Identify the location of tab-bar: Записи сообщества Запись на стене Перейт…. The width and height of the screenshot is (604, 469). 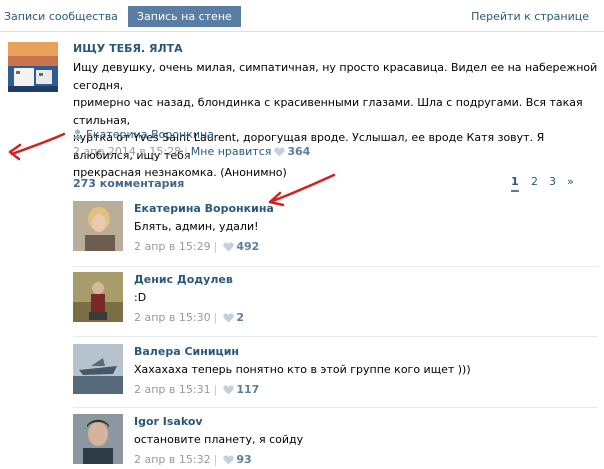
(302, 16).